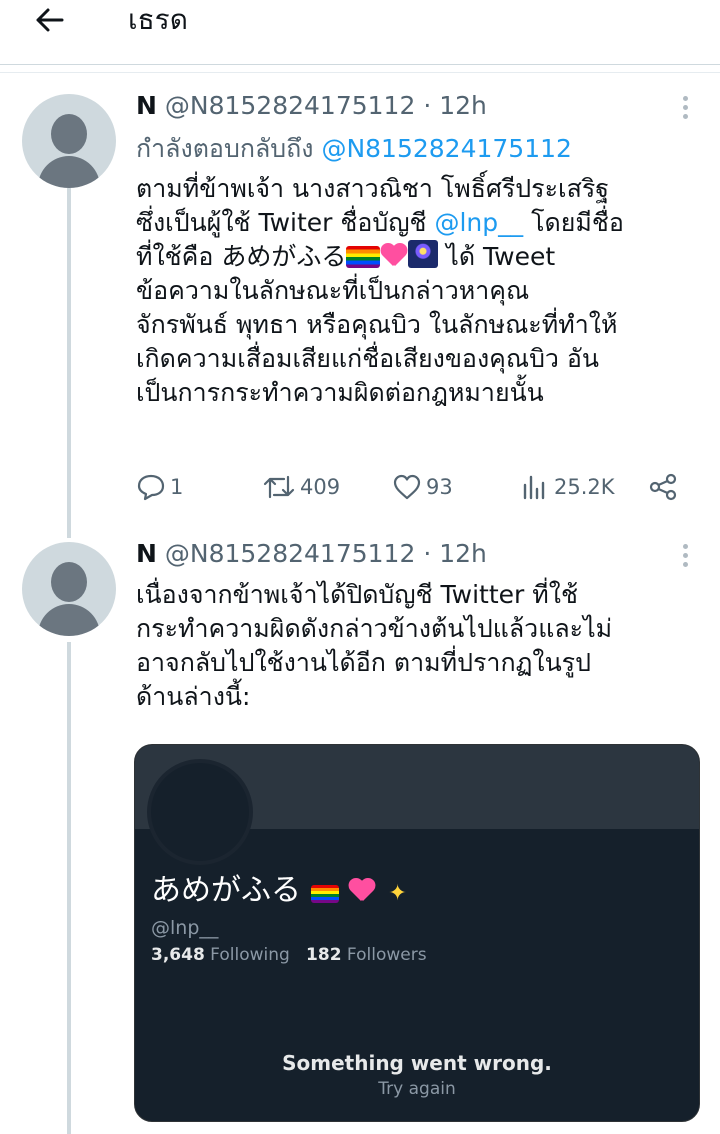  Describe the element at coordinates (279, 487) in the screenshot. I see `retweet-icon` at that location.